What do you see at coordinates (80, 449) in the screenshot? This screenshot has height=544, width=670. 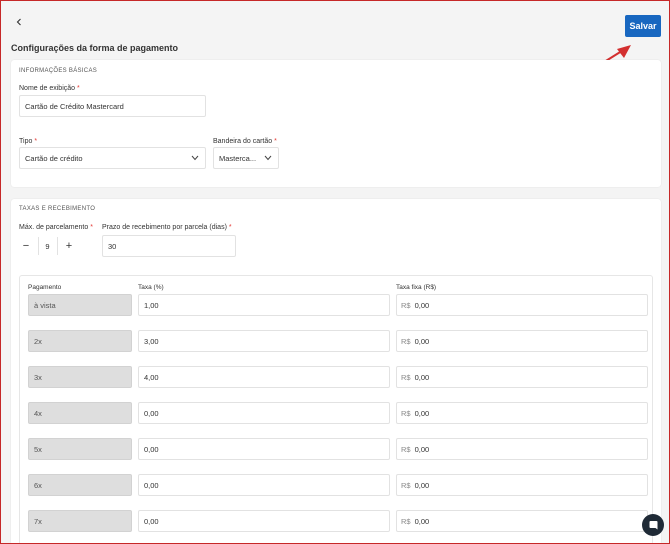 I see `payment-cell: 5x` at bounding box center [80, 449].